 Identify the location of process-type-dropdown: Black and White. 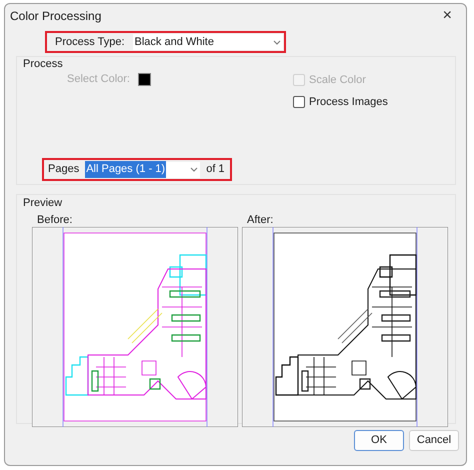
(207, 42).